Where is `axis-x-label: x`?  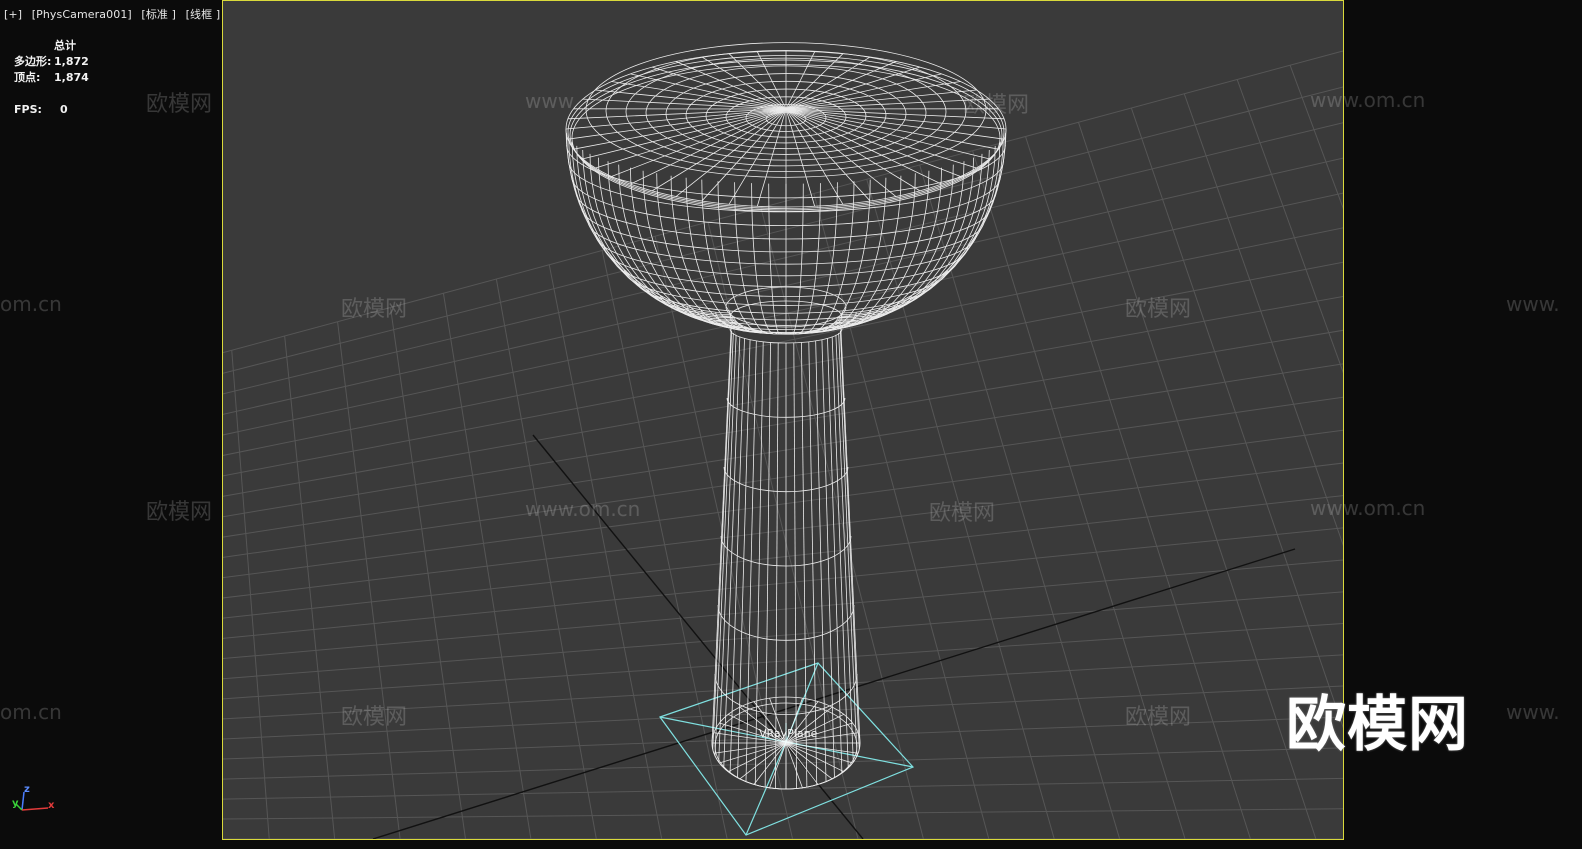 axis-x-label: x is located at coordinates (51, 805).